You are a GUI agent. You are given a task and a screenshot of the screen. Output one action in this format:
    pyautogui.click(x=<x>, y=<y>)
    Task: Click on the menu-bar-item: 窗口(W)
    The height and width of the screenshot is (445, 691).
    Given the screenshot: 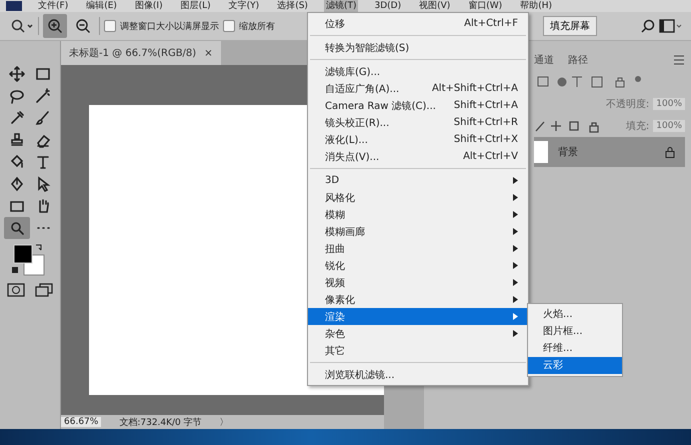 What is the action you would take?
    pyautogui.click(x=485, y=6)
    